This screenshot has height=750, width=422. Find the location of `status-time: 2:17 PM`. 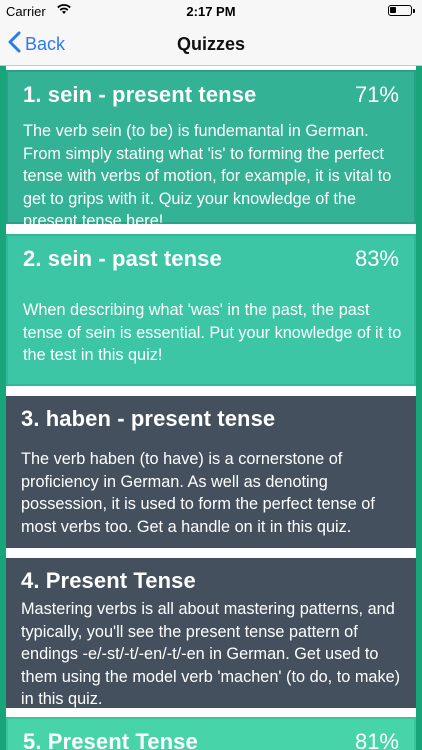

status-time: 2:17 PM is located at coordinates (211, 11).